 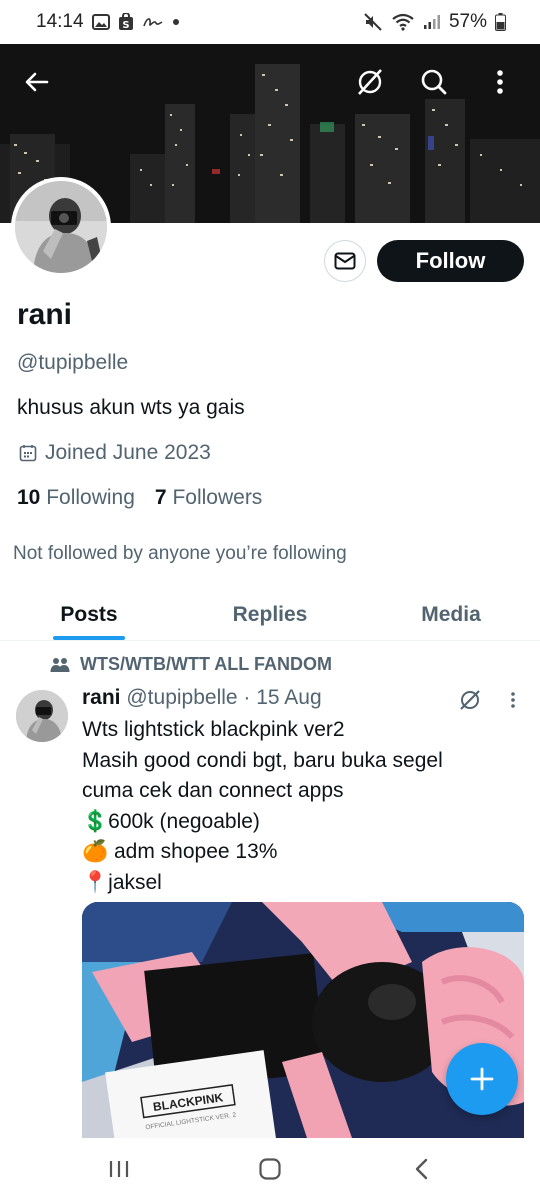 I want to click on community-label: WTS/WTB/WTT ALL FANDOM, so click(x=191, y=664).